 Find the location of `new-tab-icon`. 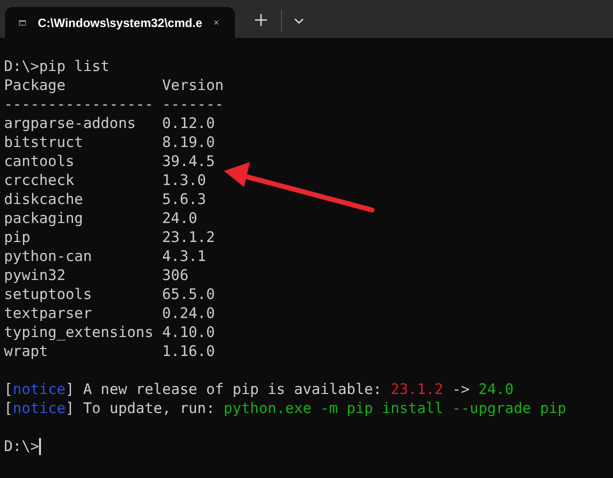

new-tab-icon is located at coordinates (261, 20).